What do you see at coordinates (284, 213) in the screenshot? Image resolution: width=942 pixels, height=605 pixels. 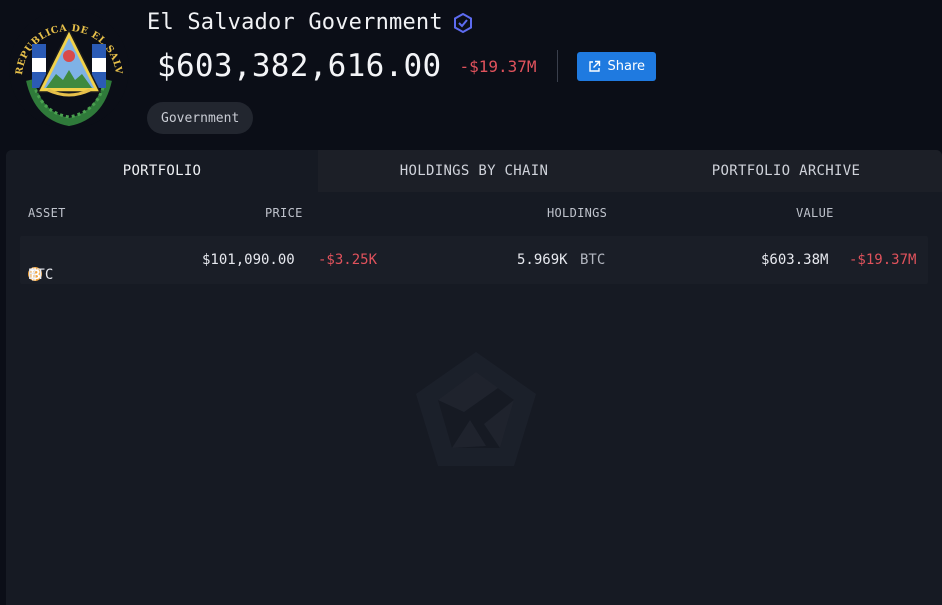 I see `header-price: PRICE` at bounding box center [284, 213].